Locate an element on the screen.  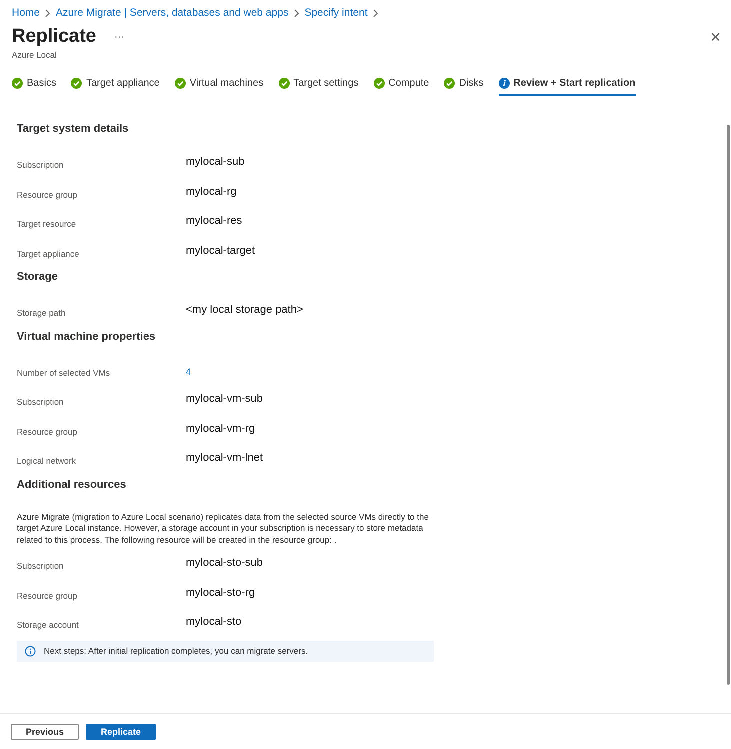
wizard-step: Review + Start replication is located at coordinates (567, 87).